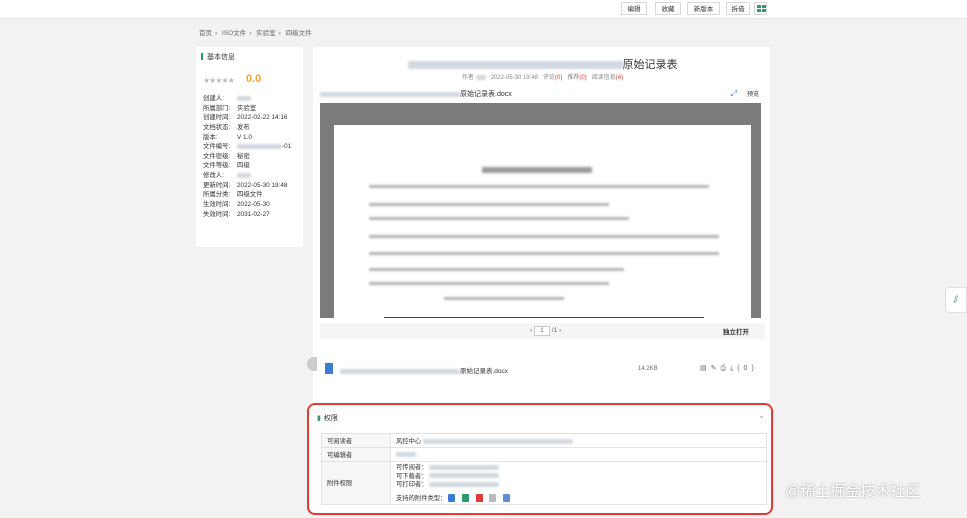 This screenshot has width=967, height=518. What do you see at coordinates (247, 176) in the screenshot?
I see `info-row: 修改人:` at bounding box center [247, 176].